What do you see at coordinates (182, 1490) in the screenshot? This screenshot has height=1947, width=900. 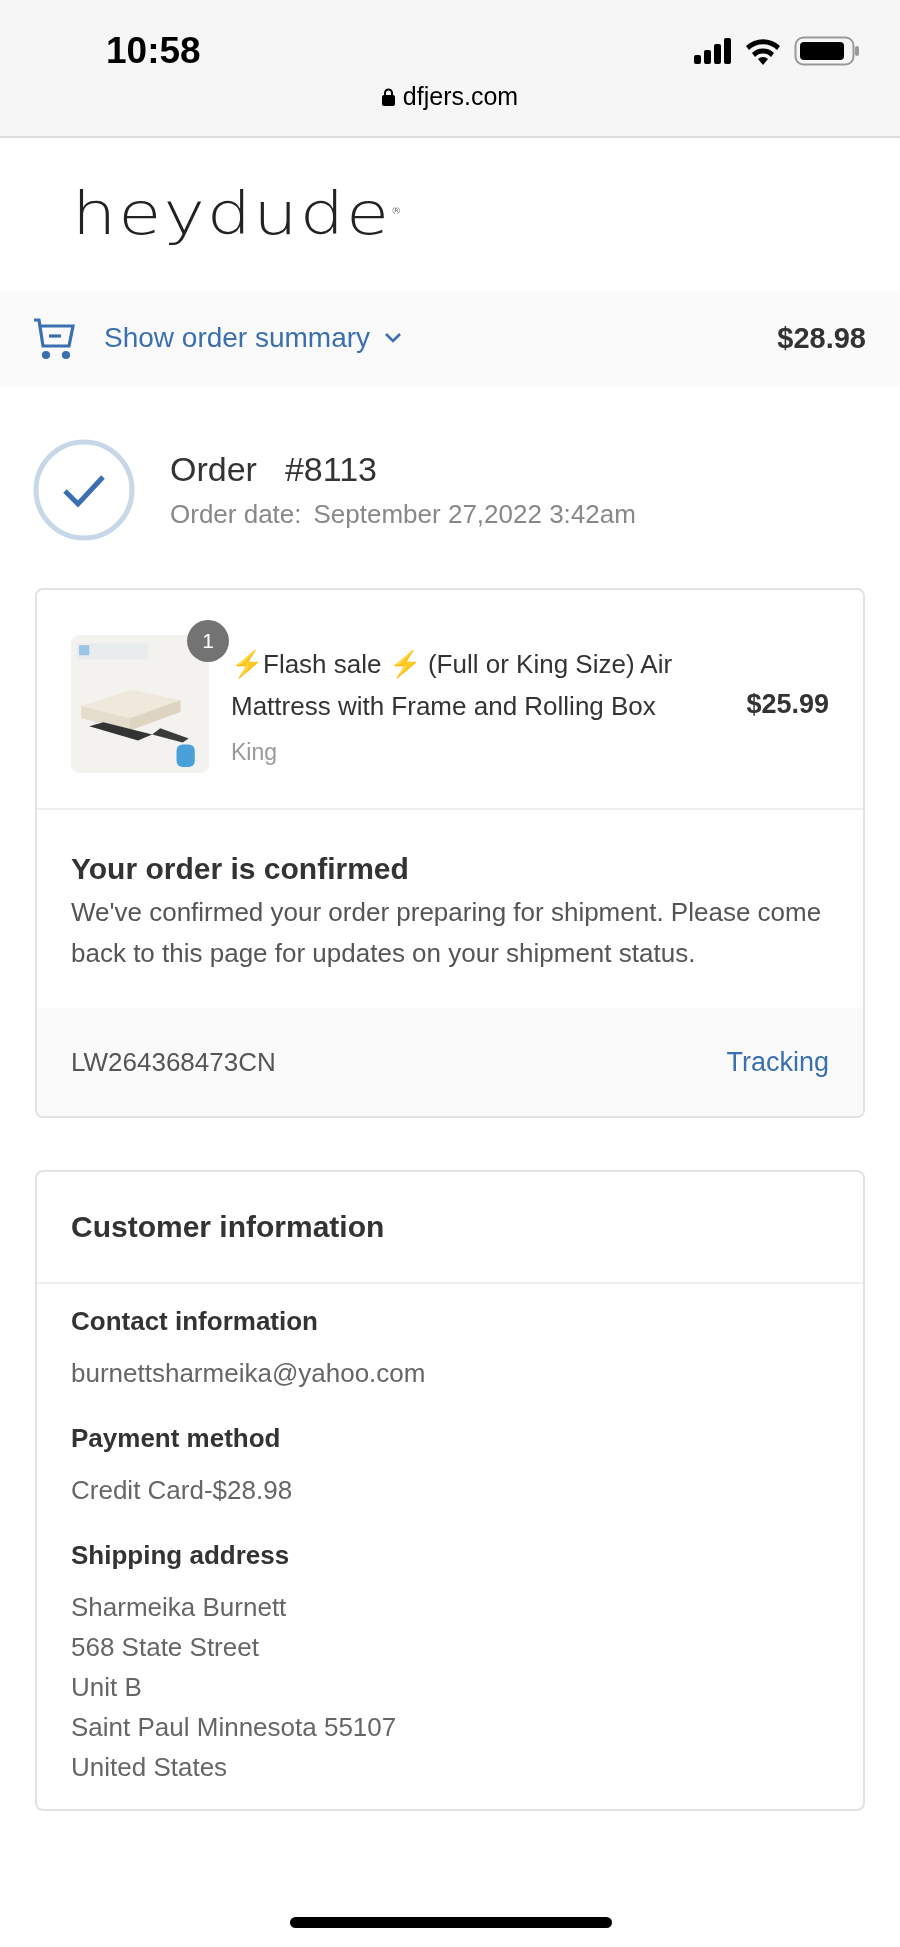 I see `info-line: Credit Card-$28.98` at bounding box center [182, 1490].